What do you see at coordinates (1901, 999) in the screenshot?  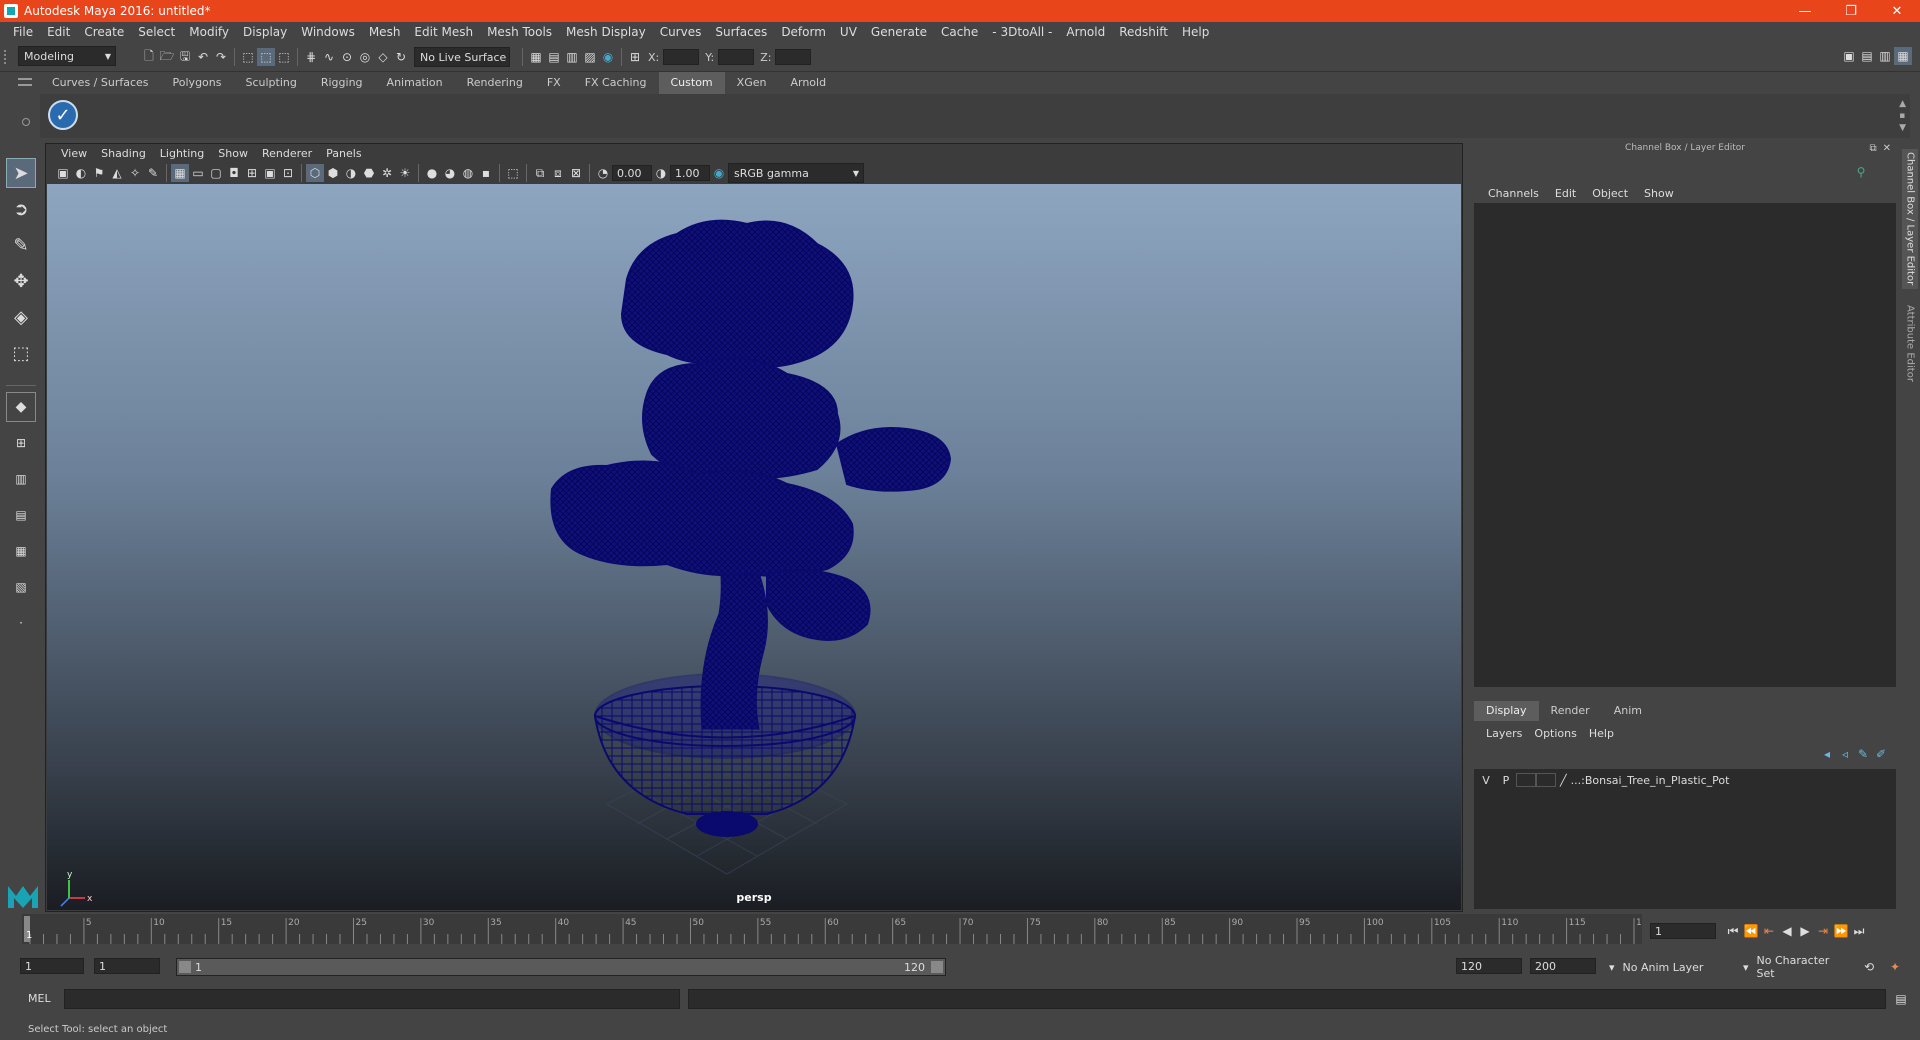 I see `script-editor-icon: ▤` at bounding box center [1901, 999].